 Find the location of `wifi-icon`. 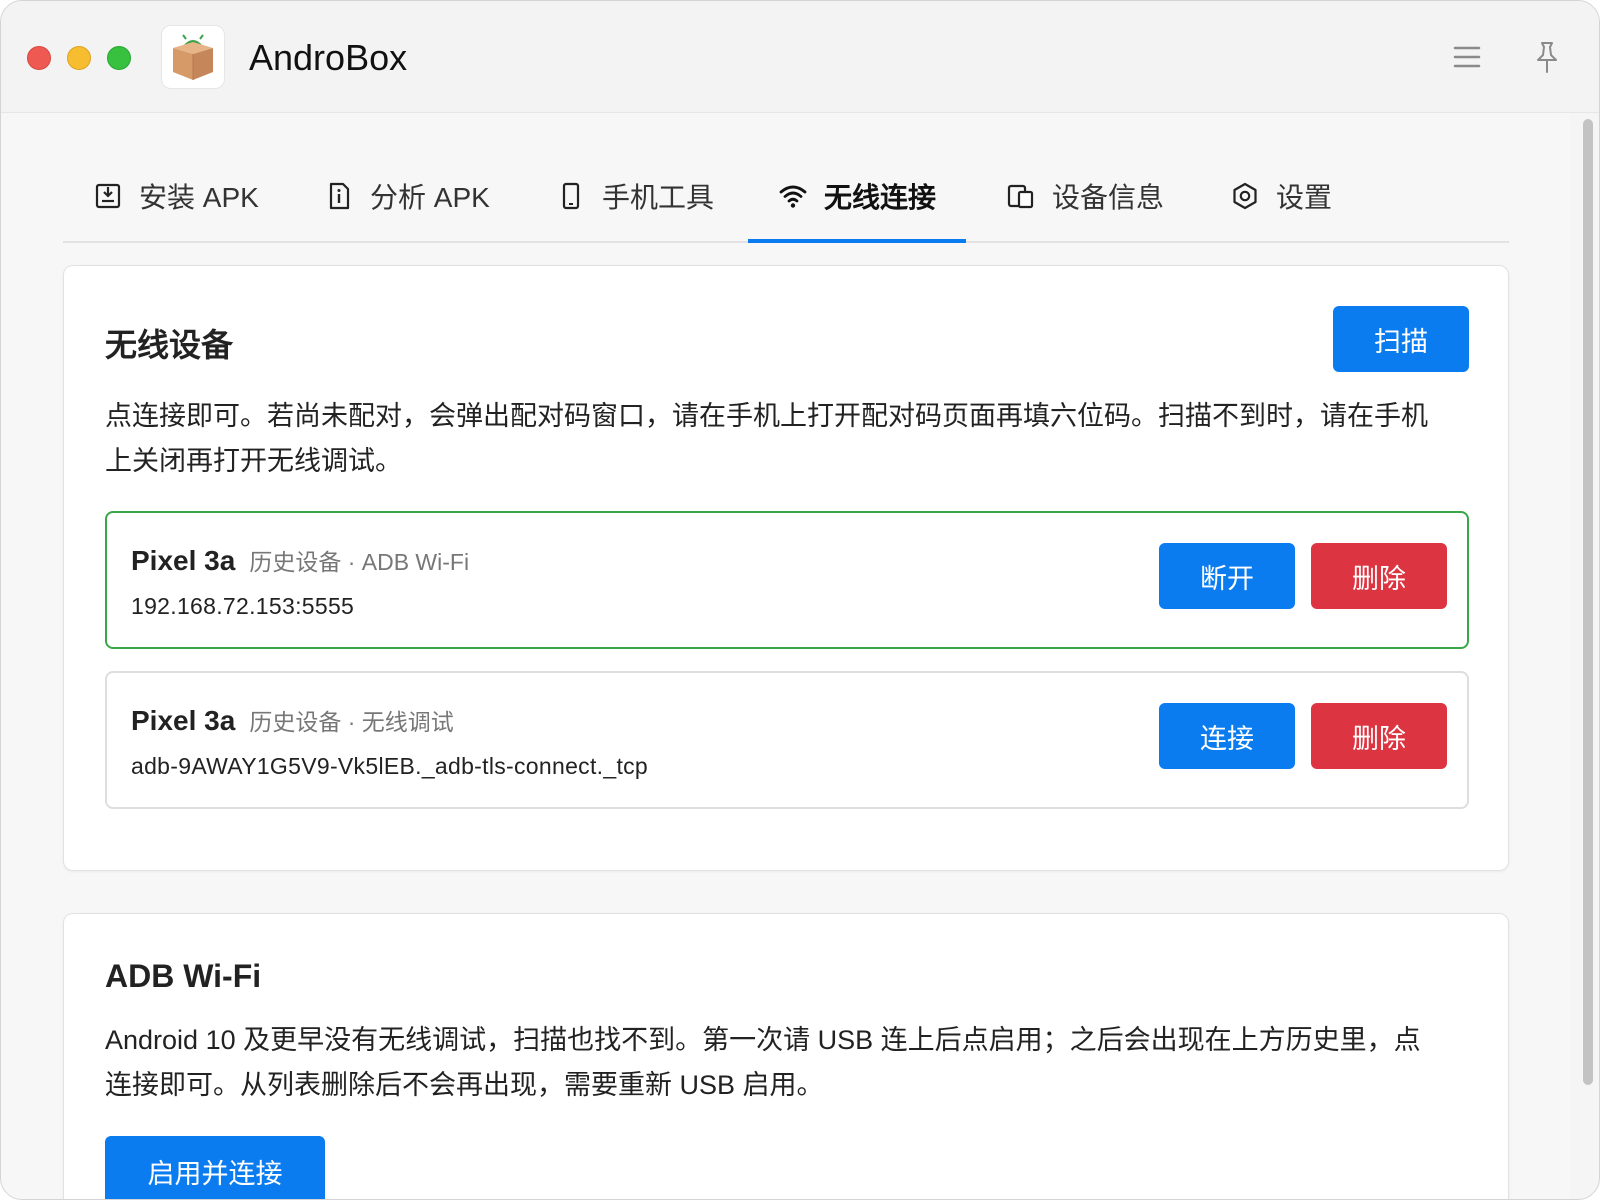

wifi-icon is located at coordinates (793, 196).